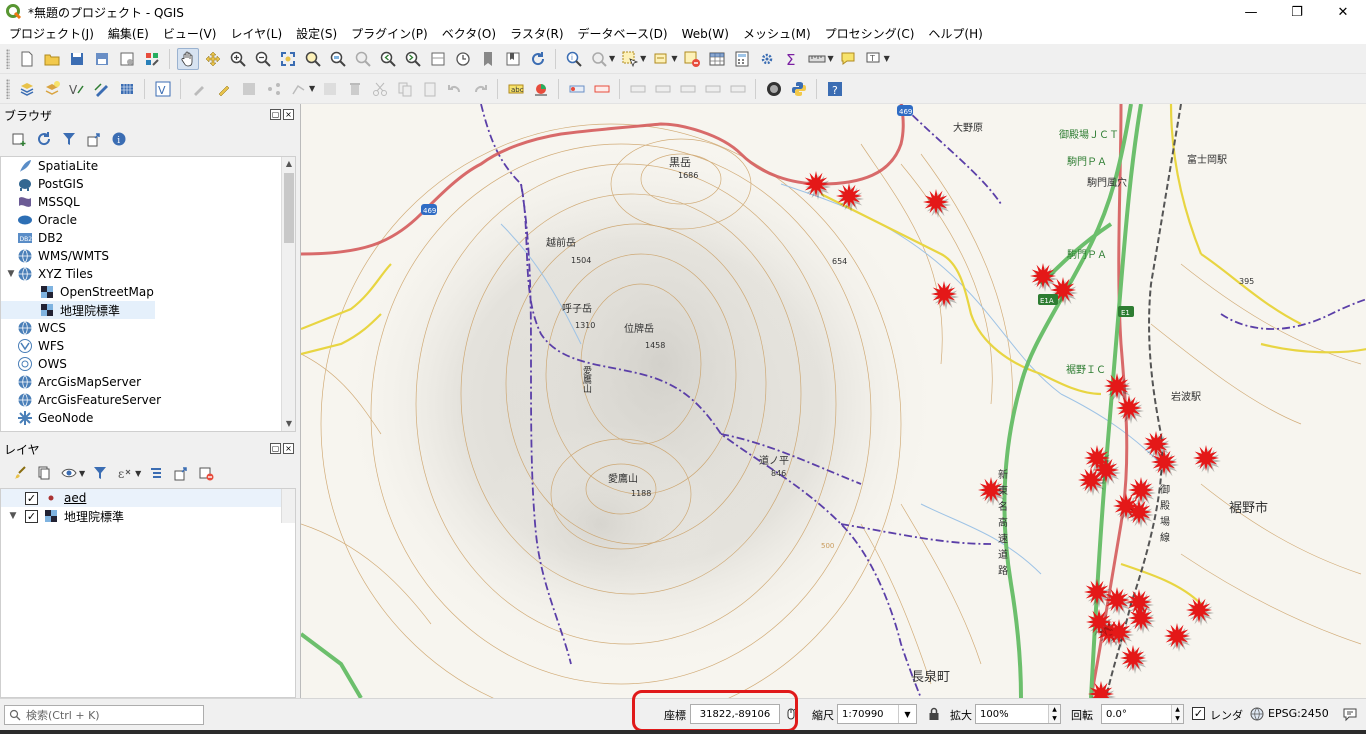 The height and width of the screenshot is (734, 1366). Describe the element at coordinates (148, 364) in the screenshot. I see `browser-item-ows: OWS` at that location.